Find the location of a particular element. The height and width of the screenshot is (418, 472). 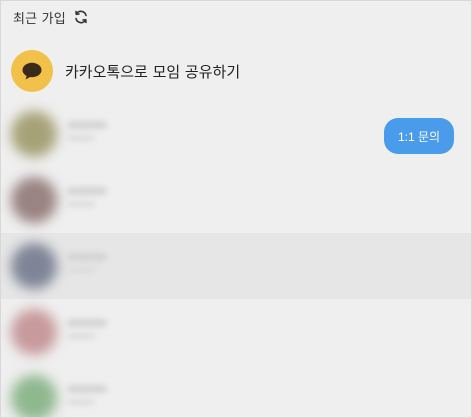

refresh-icon is located at coordinates (81, 17).